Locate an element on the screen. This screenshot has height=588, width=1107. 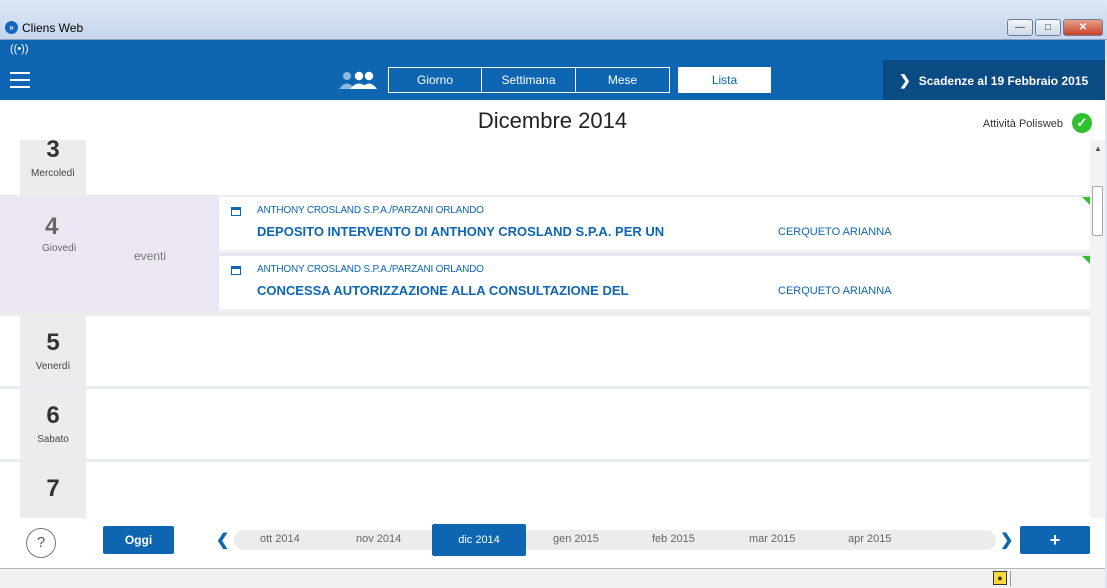
add-button: + is located at coordinates (1055, 540).